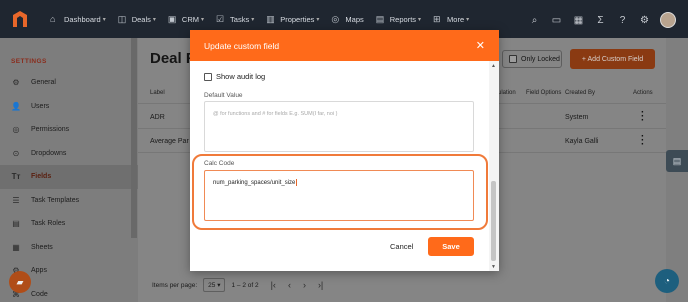 The height and width of the screenshot is (302, 688). What do you see at coordinates (157, 93) in the screenshot?
I see `column-label: Label` at bounding box center [157, 93].